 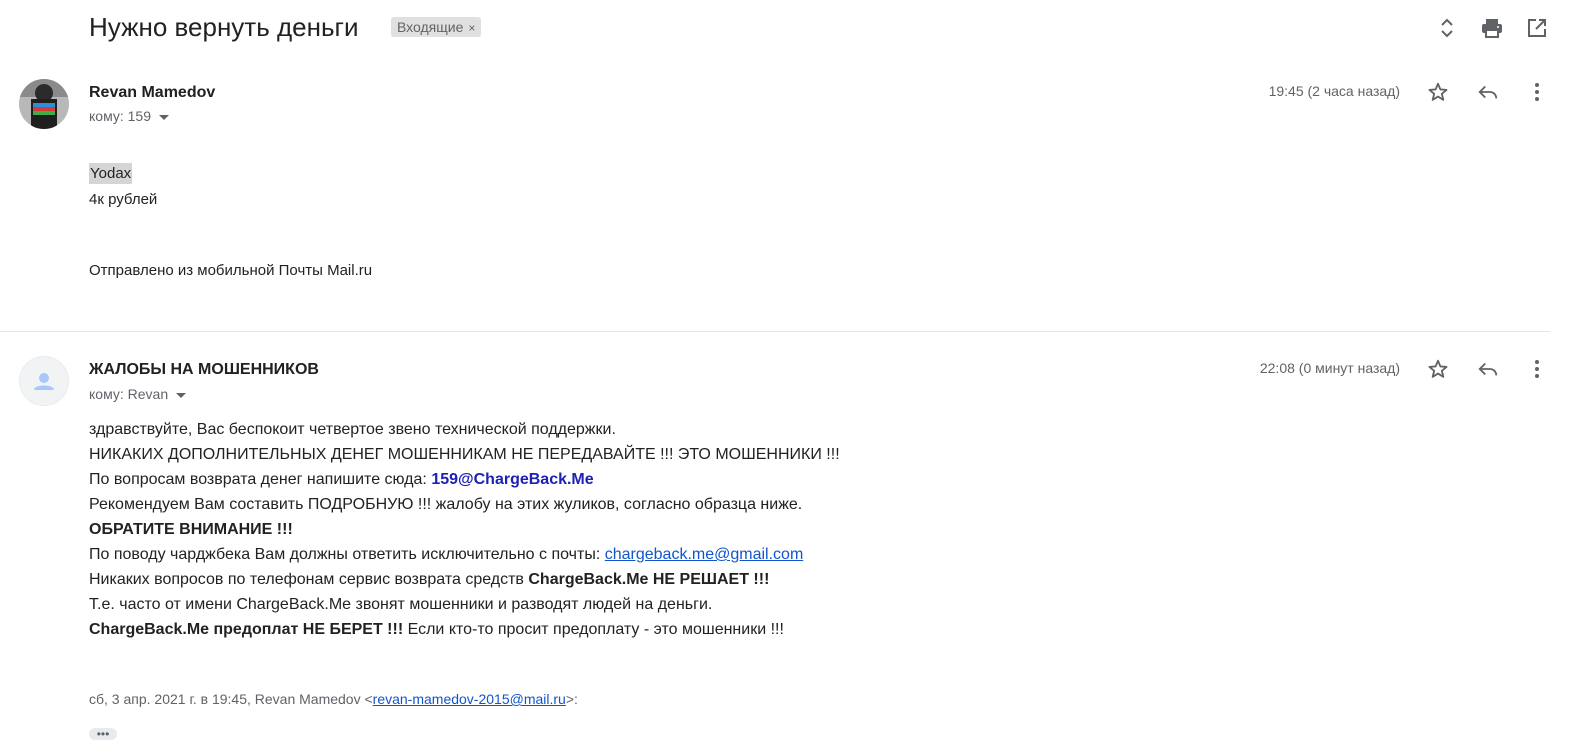 I want to click on inbox-label-text: Входящие, so click(x=430, y=27).